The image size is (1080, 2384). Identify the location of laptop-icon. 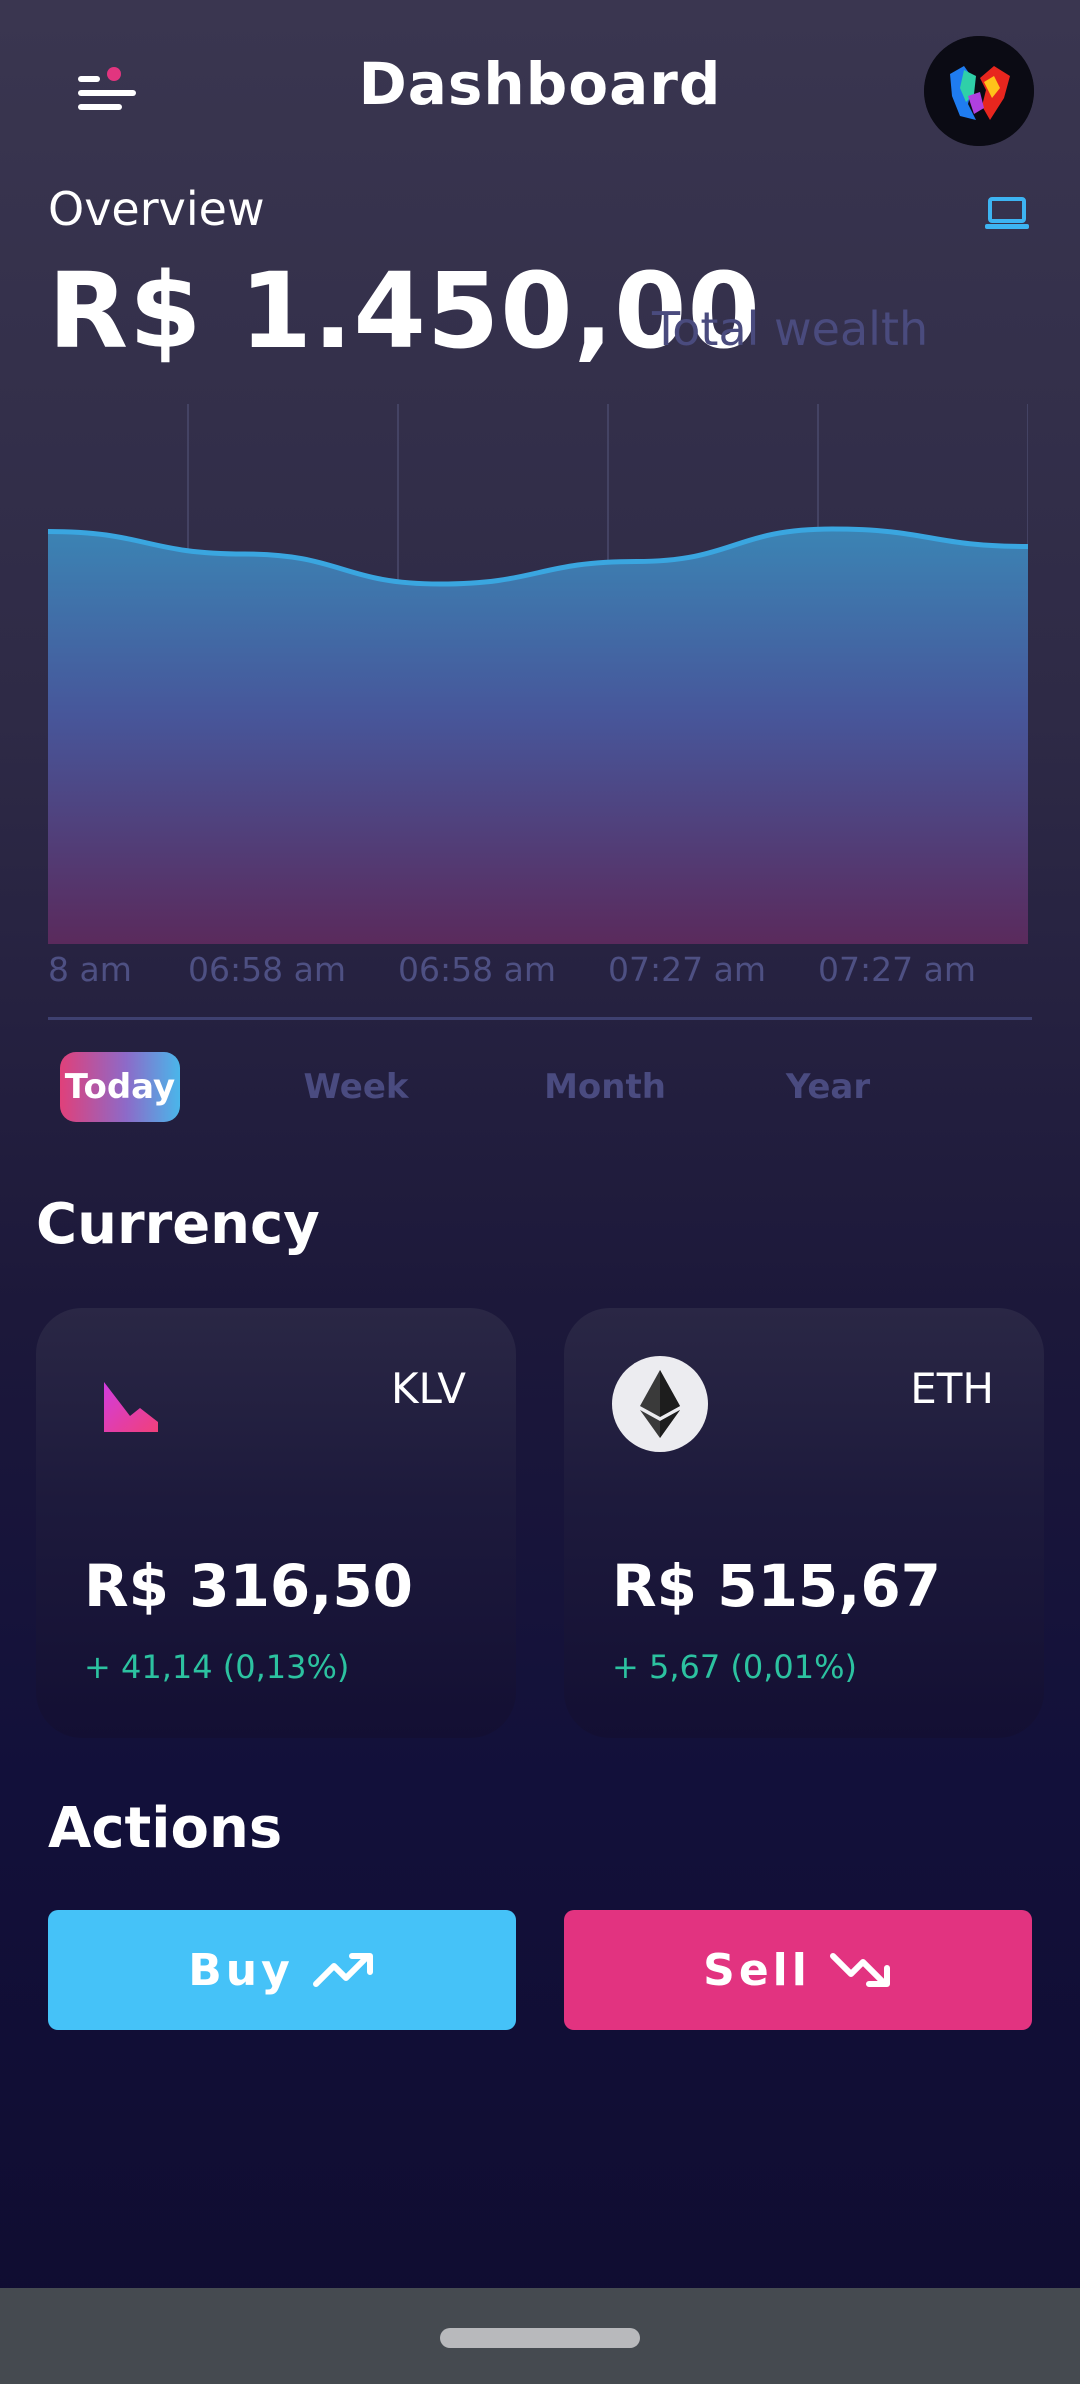
(1007, 214).